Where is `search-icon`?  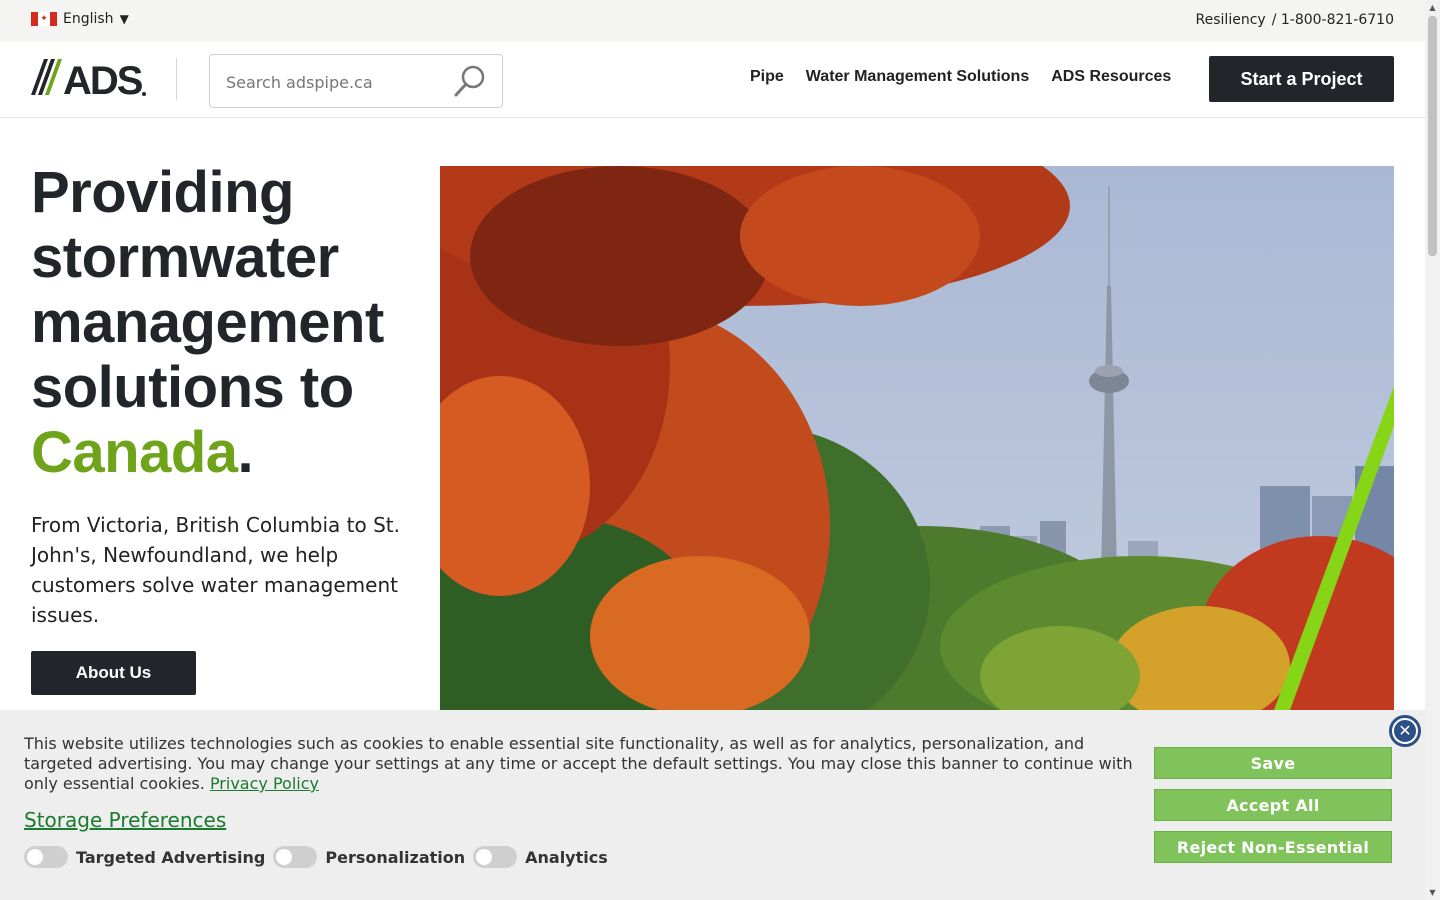
search-icon is located at coordinates (470, 81).